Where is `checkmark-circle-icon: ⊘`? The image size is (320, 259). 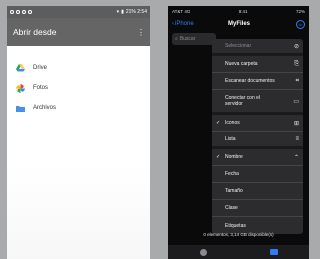 checkmark-circle-icon: ⊘ is located at coordinates (296, 46).